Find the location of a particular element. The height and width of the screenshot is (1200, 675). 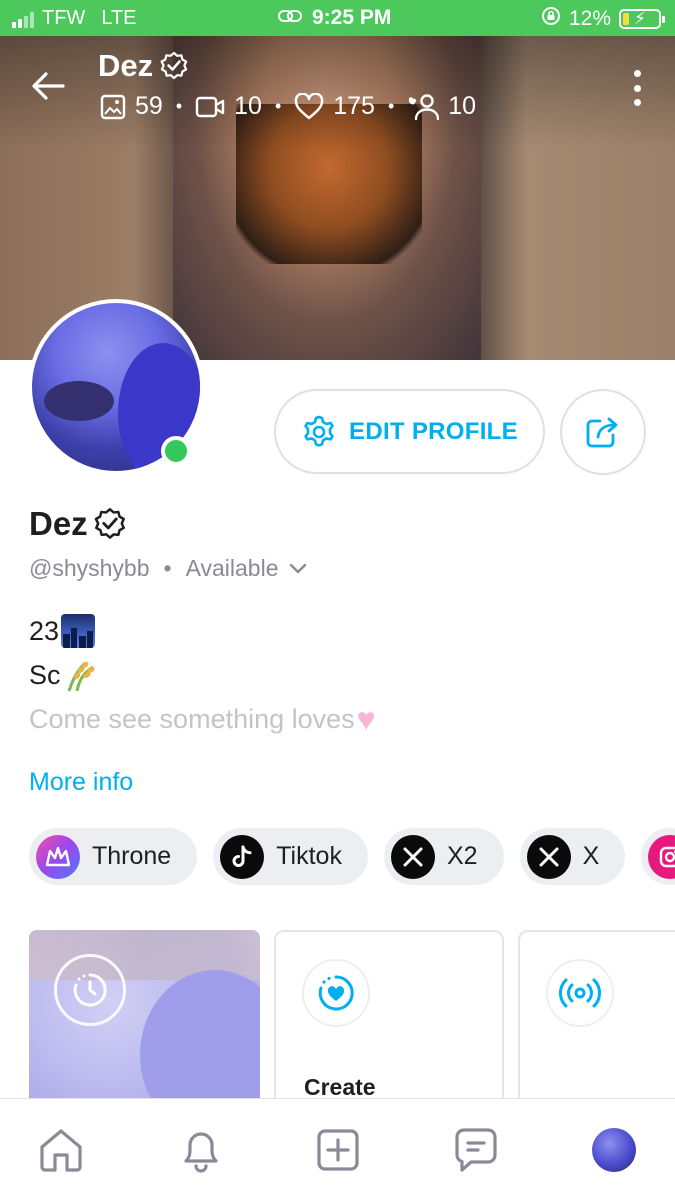

nav-profile is located at coordinates (614, 1150).